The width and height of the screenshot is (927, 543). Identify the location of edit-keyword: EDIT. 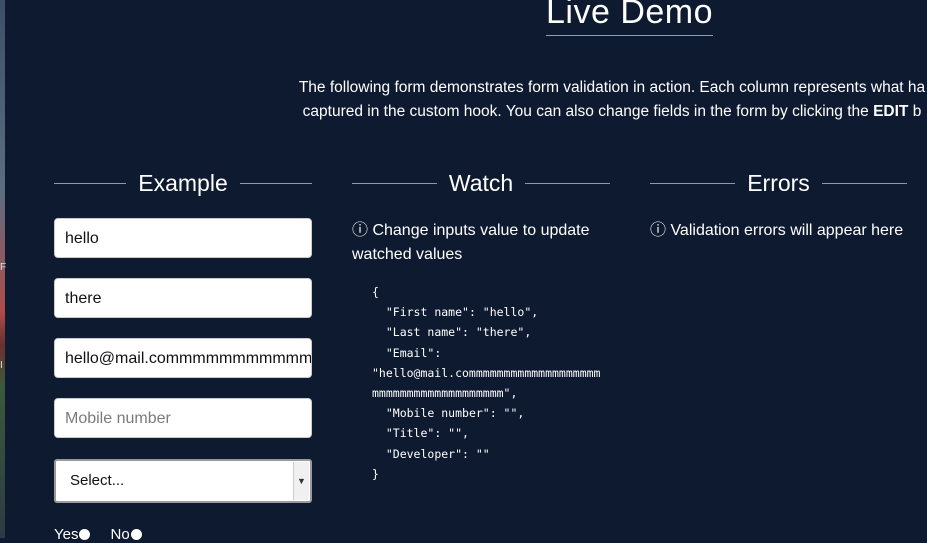
(891, 111).